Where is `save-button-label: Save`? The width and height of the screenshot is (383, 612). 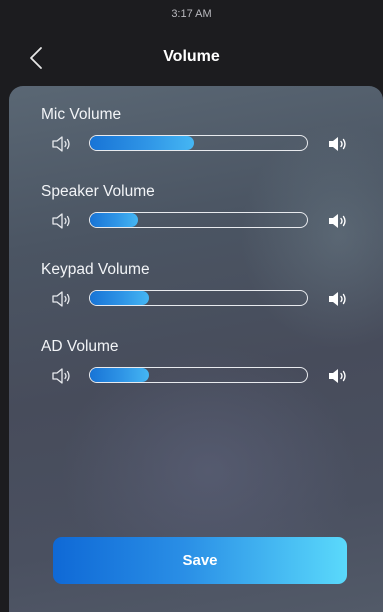
save-button-label: Save is located at coordinates (200, 560).